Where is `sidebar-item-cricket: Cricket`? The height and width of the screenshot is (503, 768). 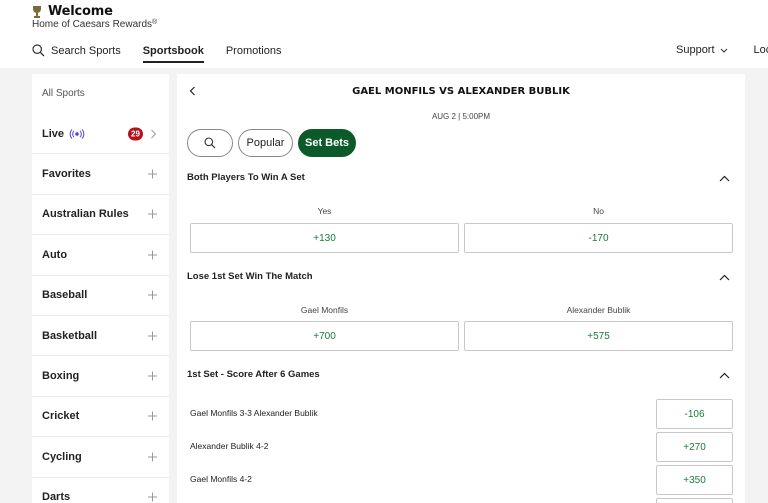
sidebar-item-cricket: Cricket is located at coordinates (100, 417).